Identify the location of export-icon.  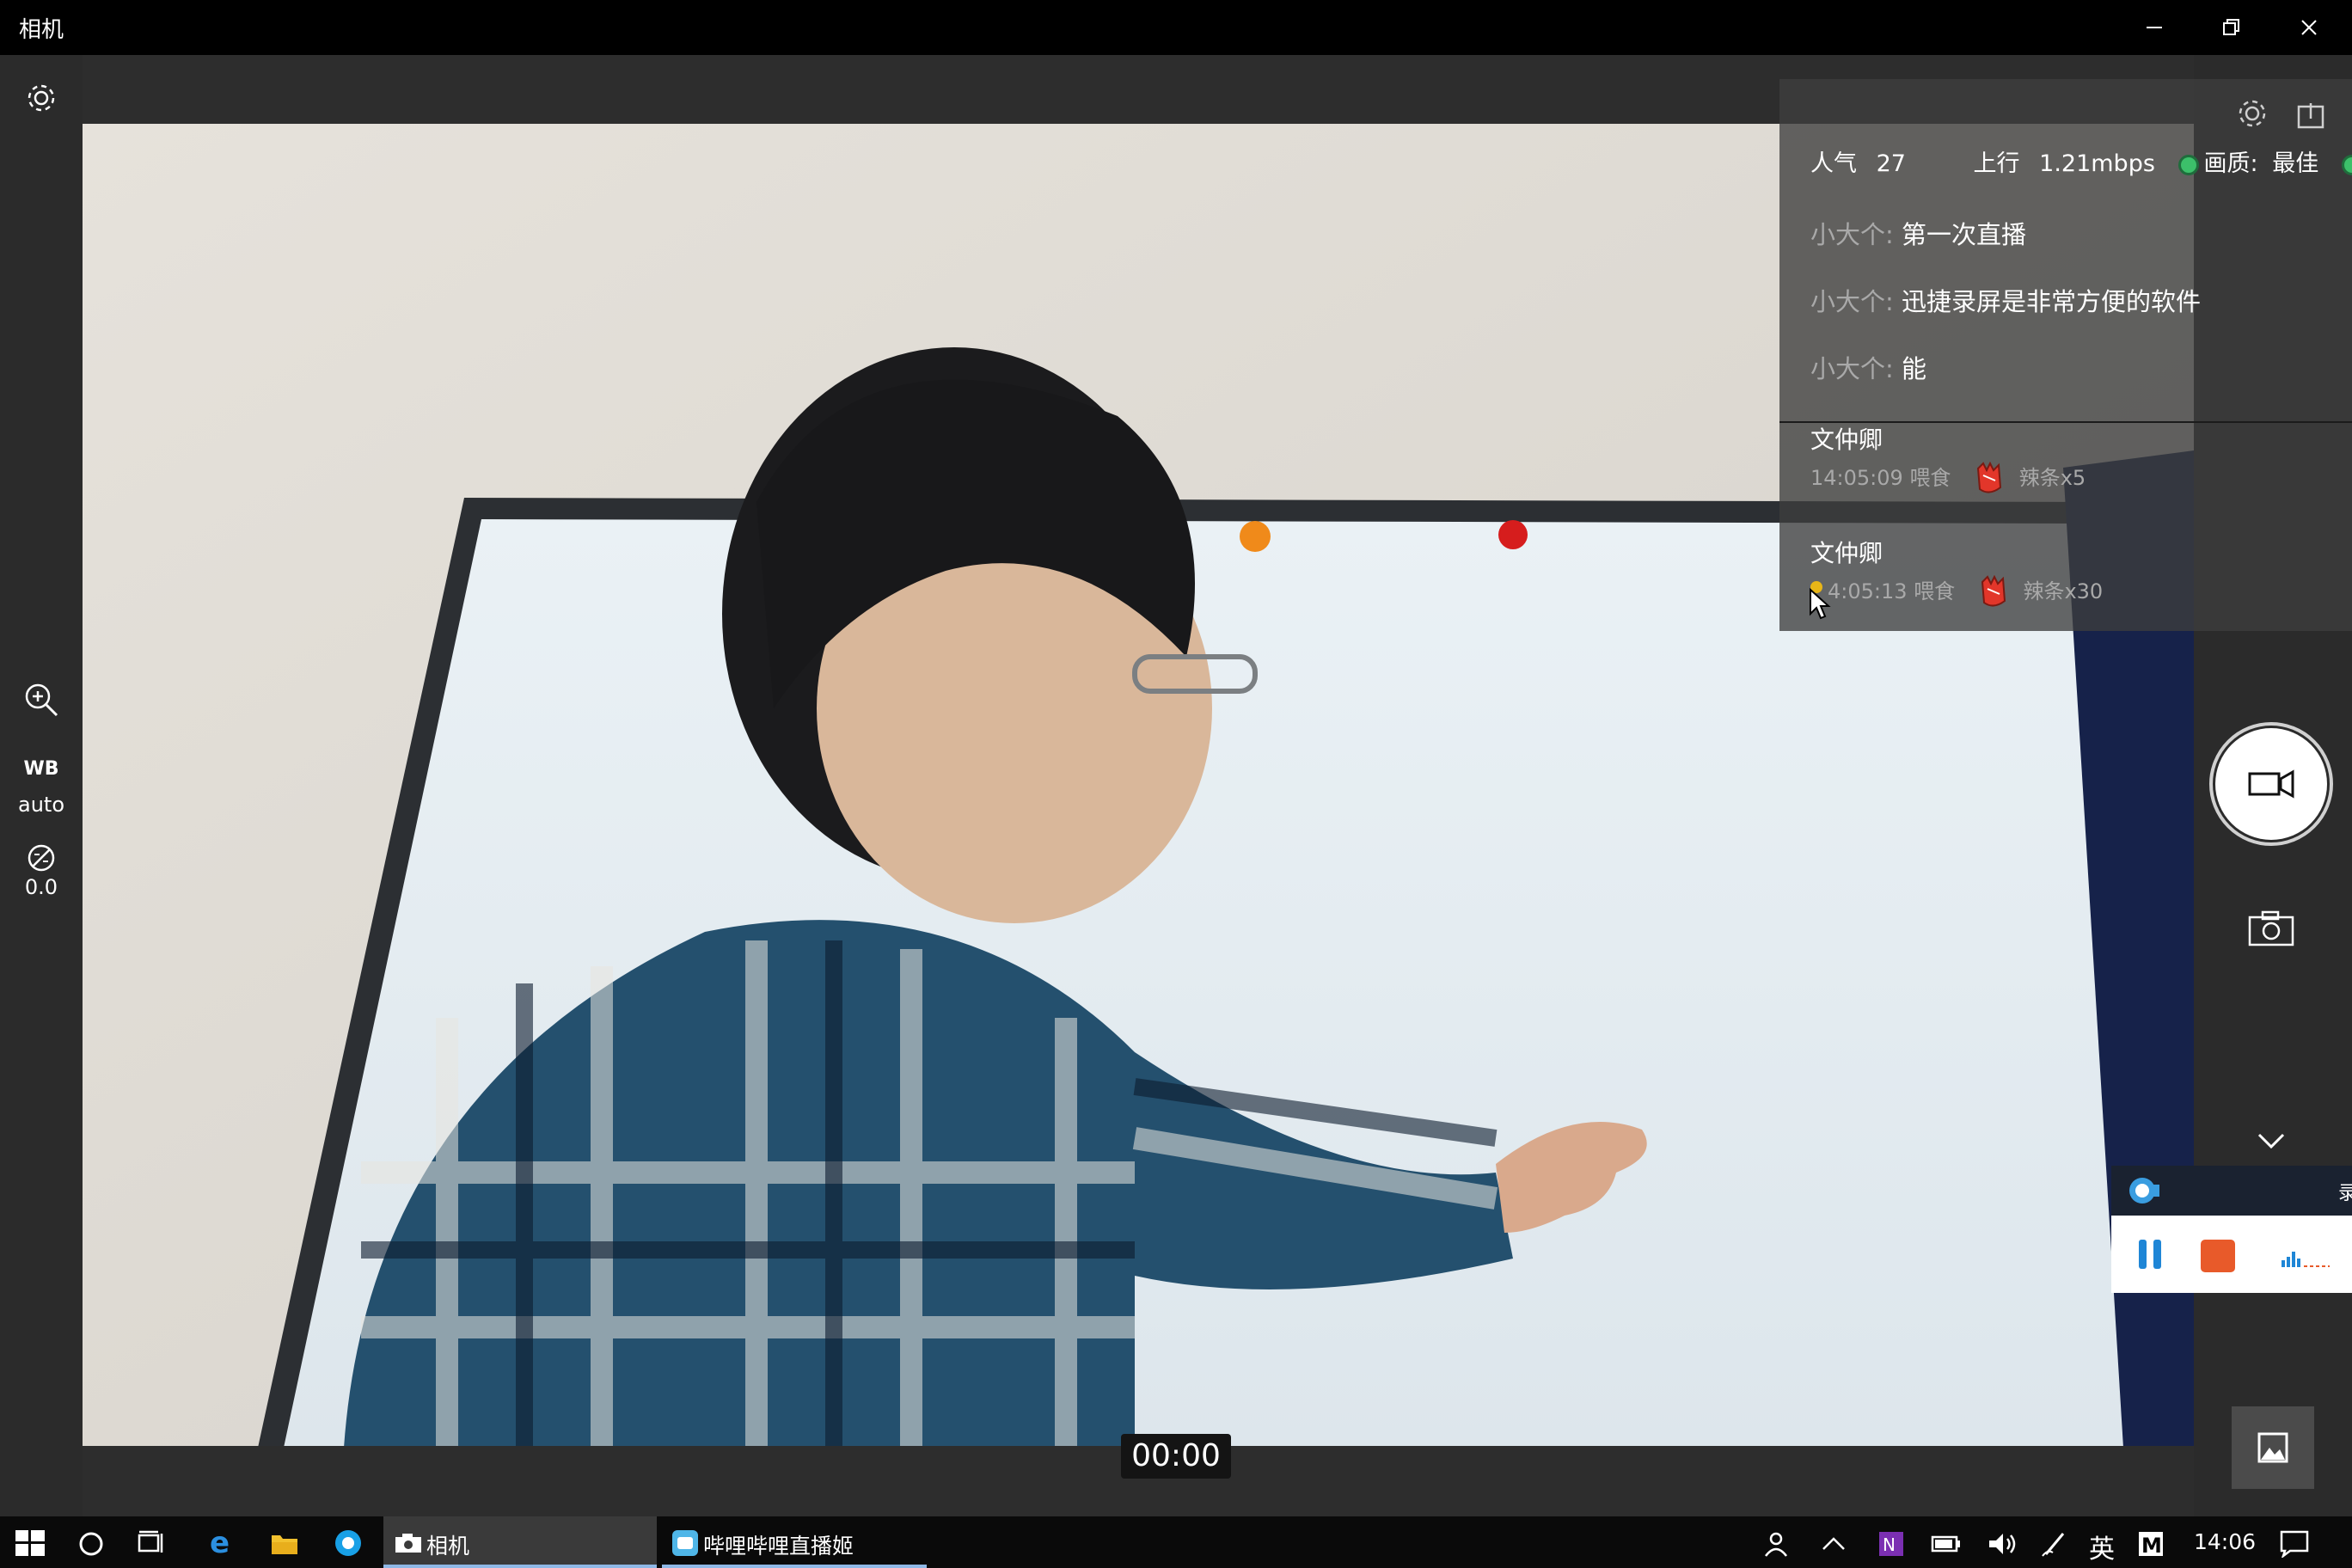
(2310, 116).